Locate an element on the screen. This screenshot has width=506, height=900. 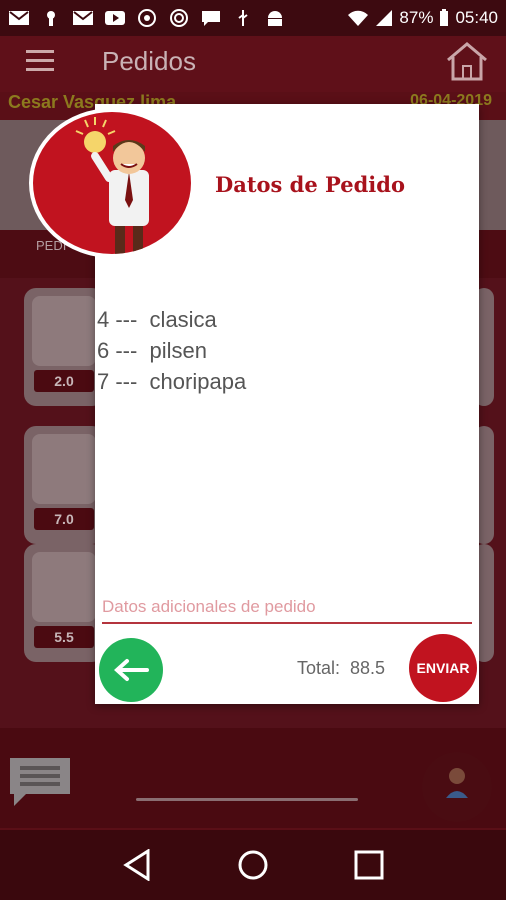
chrome-icon is located at coordinates (147, 18).